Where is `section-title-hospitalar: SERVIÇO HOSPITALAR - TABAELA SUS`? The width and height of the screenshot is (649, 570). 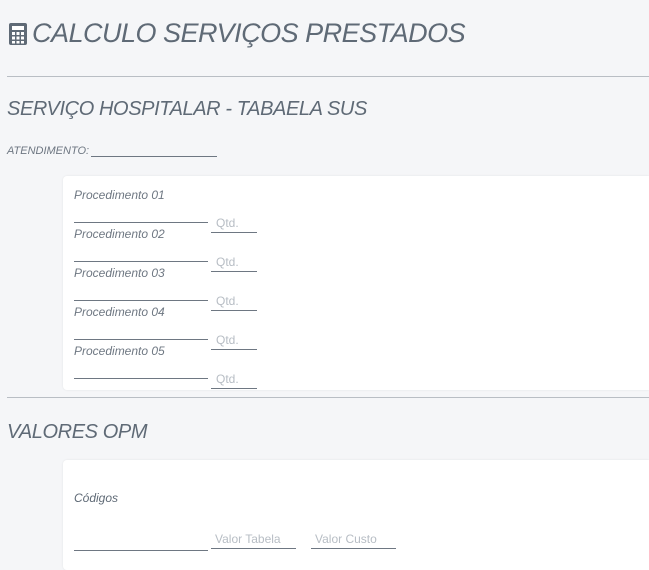 section-title-hospitalar: SERVIÇO HOSPITALAR - TABAELA SUS is located at coordinates (187, 109).